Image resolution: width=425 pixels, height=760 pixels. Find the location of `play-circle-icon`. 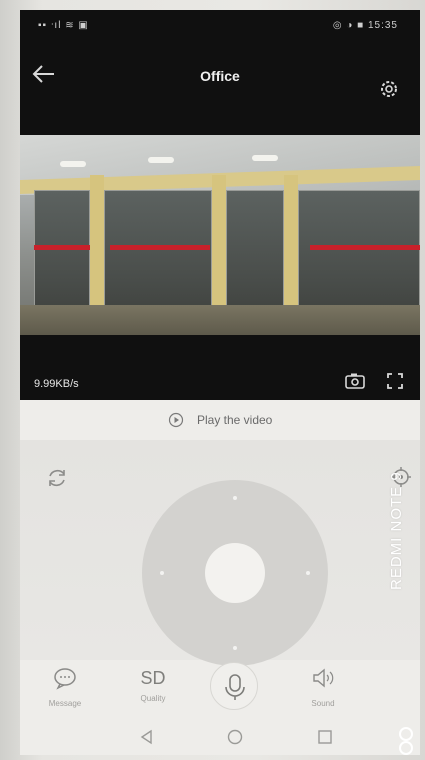

play-circle-icon is located at coordinates (175, 420).